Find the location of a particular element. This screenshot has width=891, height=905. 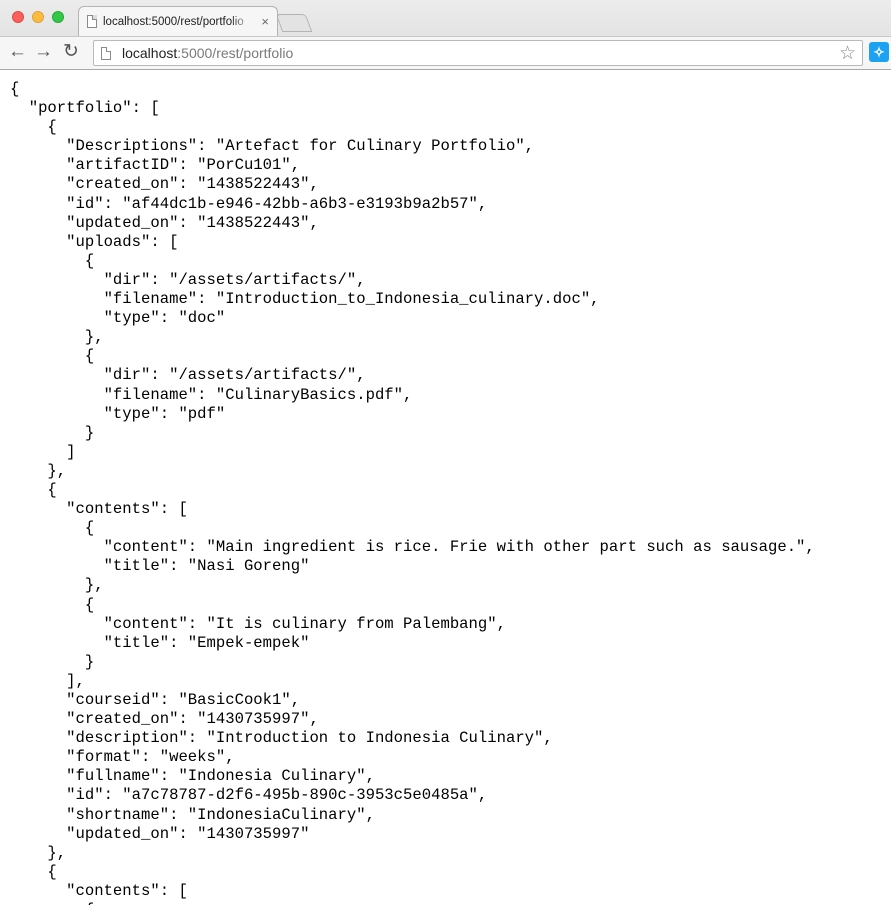

minimize-window-button is located at coordinates (38, 17).